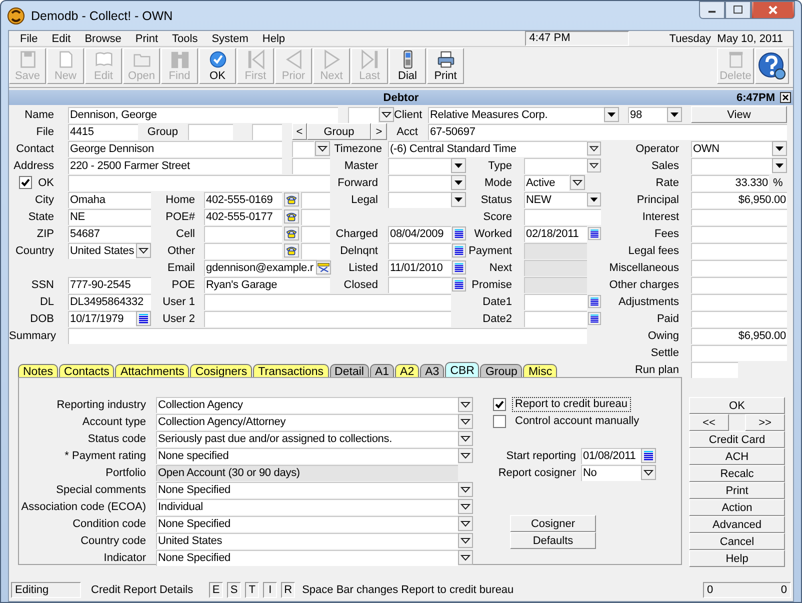  What do you see at coordinates (152, 371) in the screenshot?
I see `tab: Attachments` at bounding box center [152, 371].